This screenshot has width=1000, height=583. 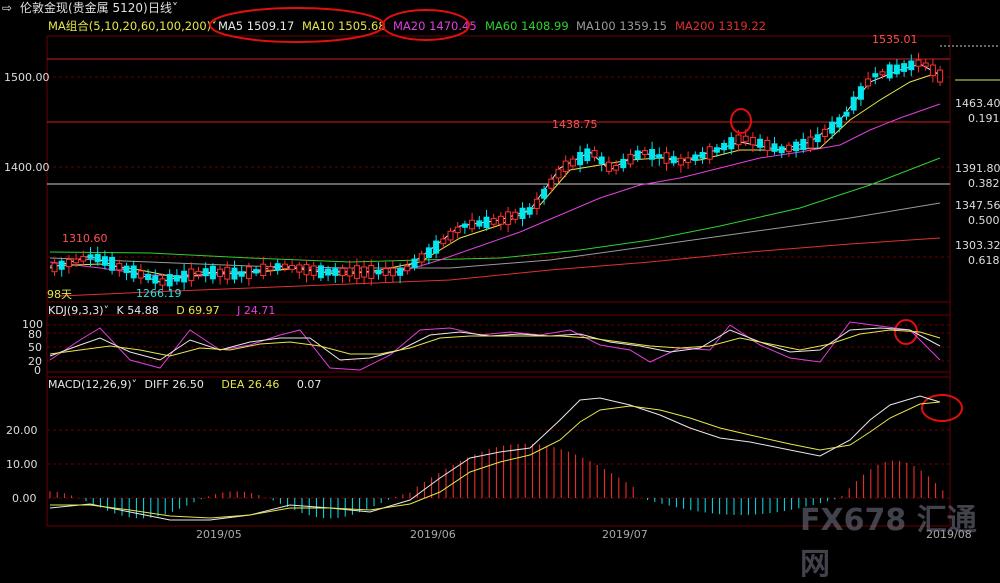 What do you see at coordinates (219, 534) in the screenshot?
I see `x-label-may: 2019/05` at bounding box center [219, 534].